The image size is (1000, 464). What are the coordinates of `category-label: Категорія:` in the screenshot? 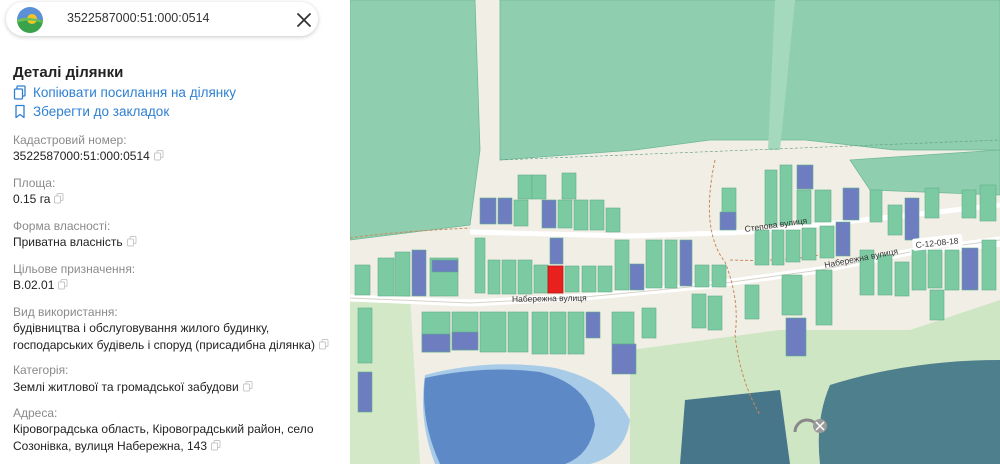 It's located at (41, 370).